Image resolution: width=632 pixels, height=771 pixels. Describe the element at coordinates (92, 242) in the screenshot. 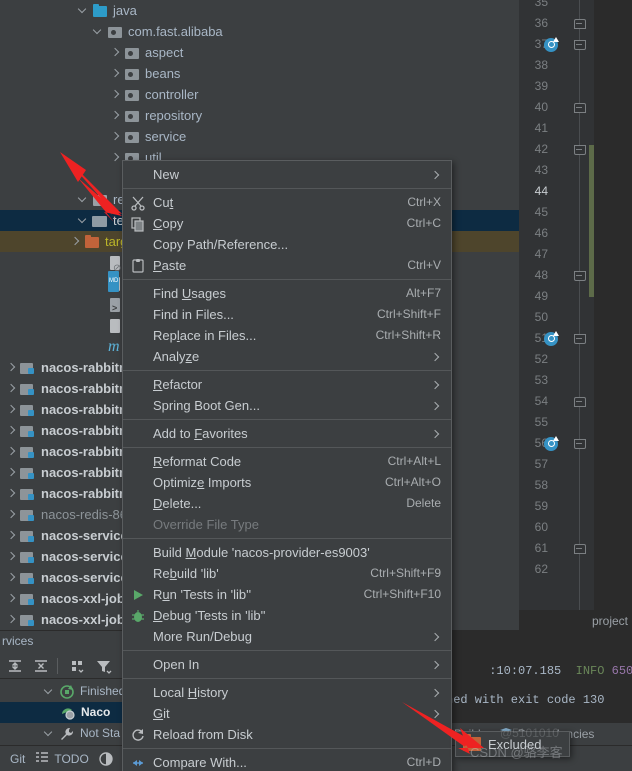

I see `orangefolder-icon` at that location.